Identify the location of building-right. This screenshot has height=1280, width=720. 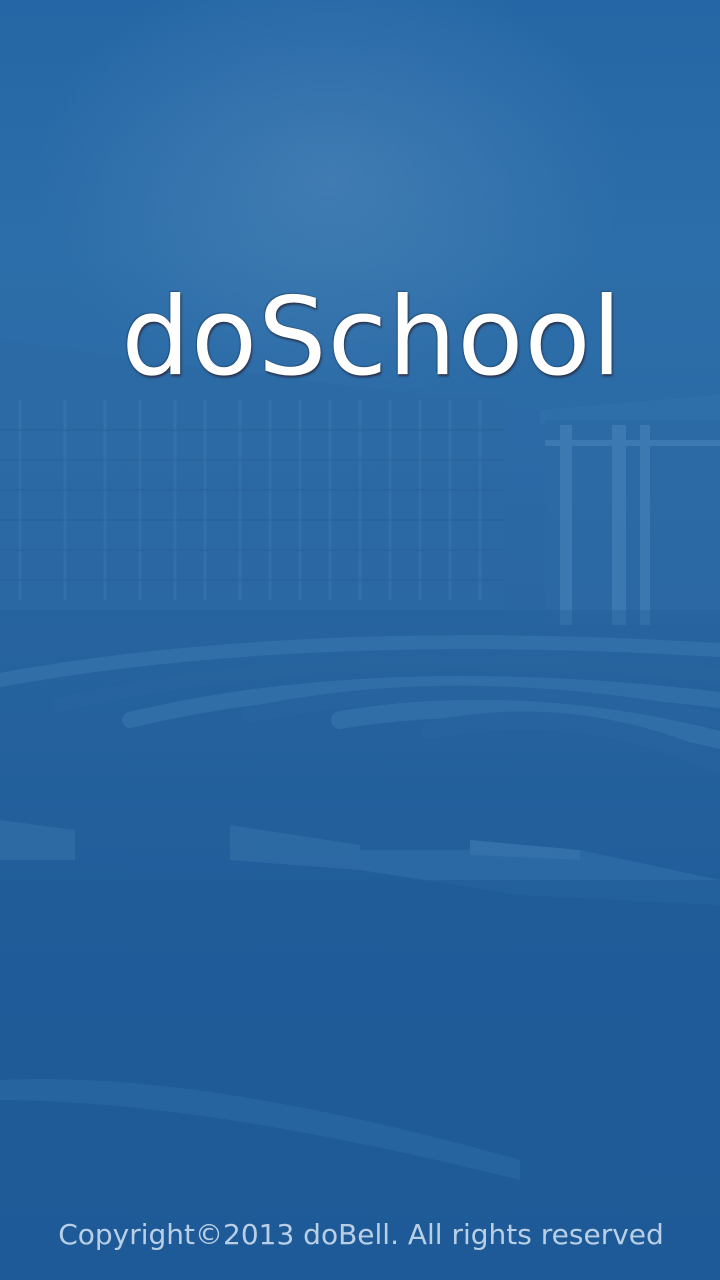
(630, 510).